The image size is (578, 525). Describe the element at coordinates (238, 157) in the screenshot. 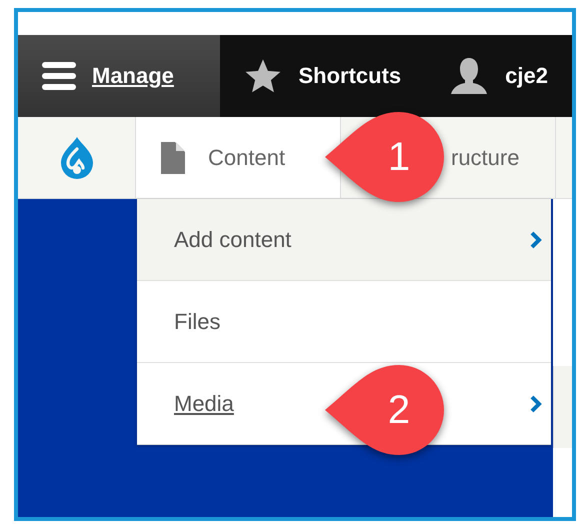

I see `tray-tab: Content` at that location.